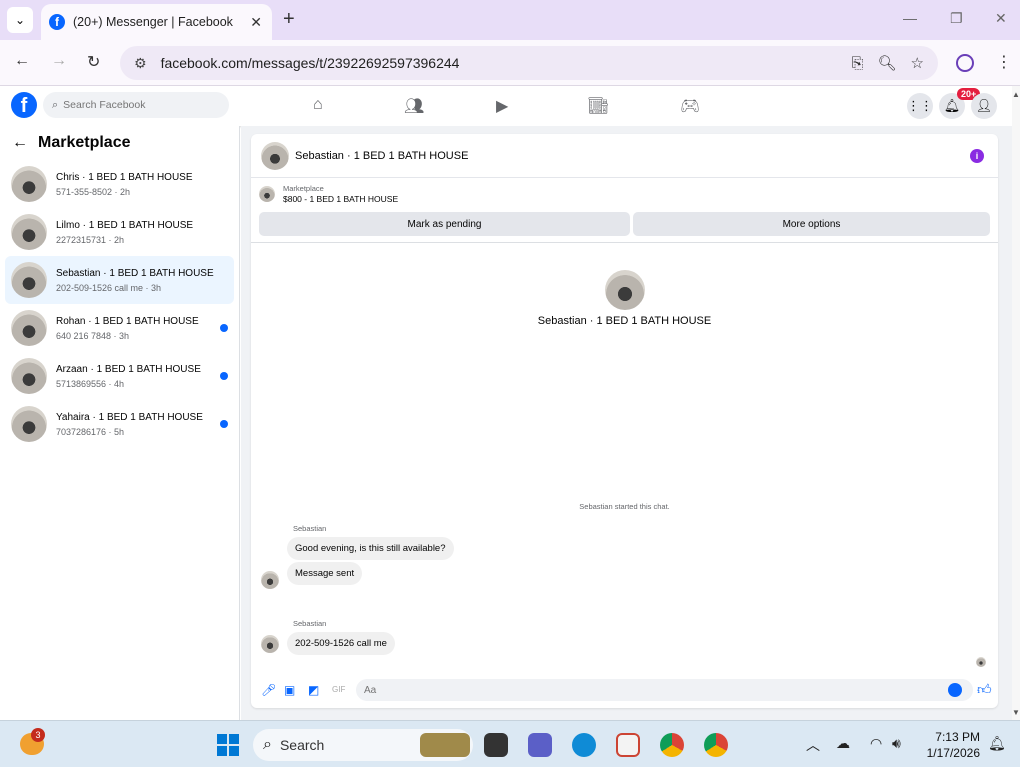 The height and width of the screenshot is (767, 1020). What do you see at coordinates (955, 690) in the screenshot?
I see `emoji-icon` at bounding box center [955, 690].